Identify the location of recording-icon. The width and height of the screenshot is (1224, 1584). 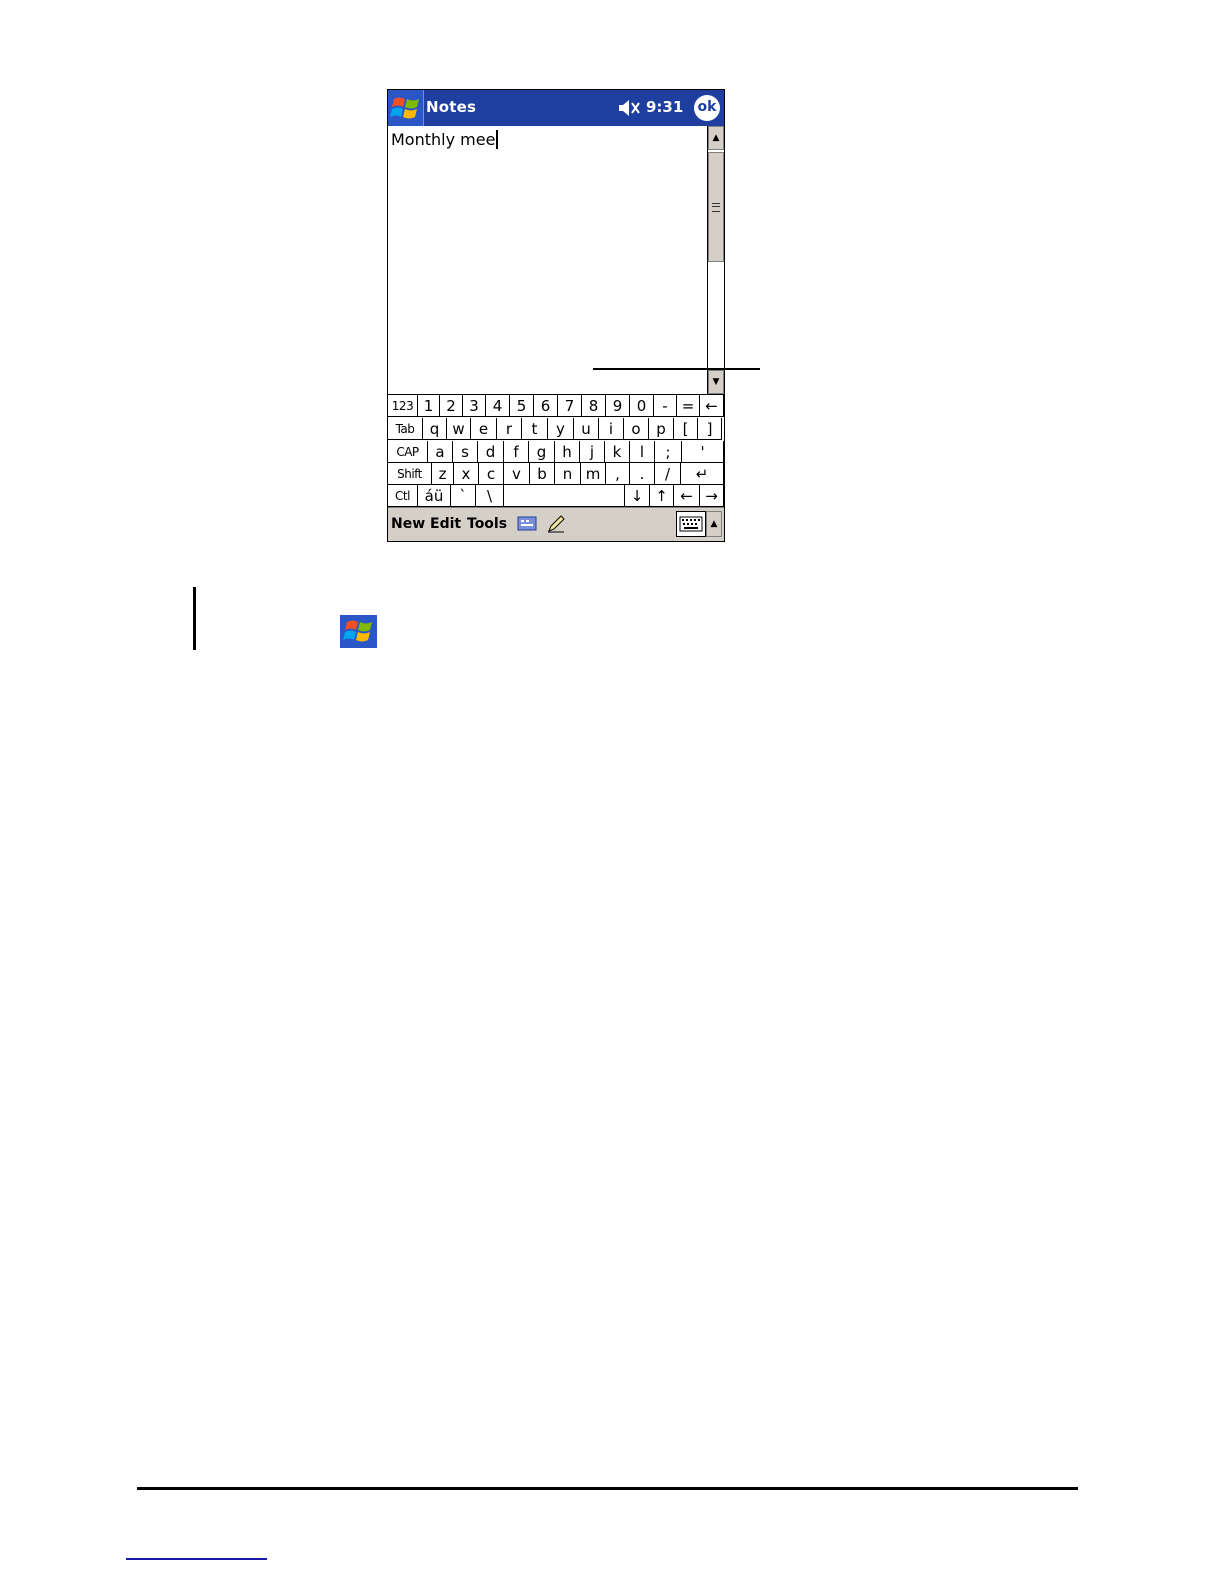
(527, 523).